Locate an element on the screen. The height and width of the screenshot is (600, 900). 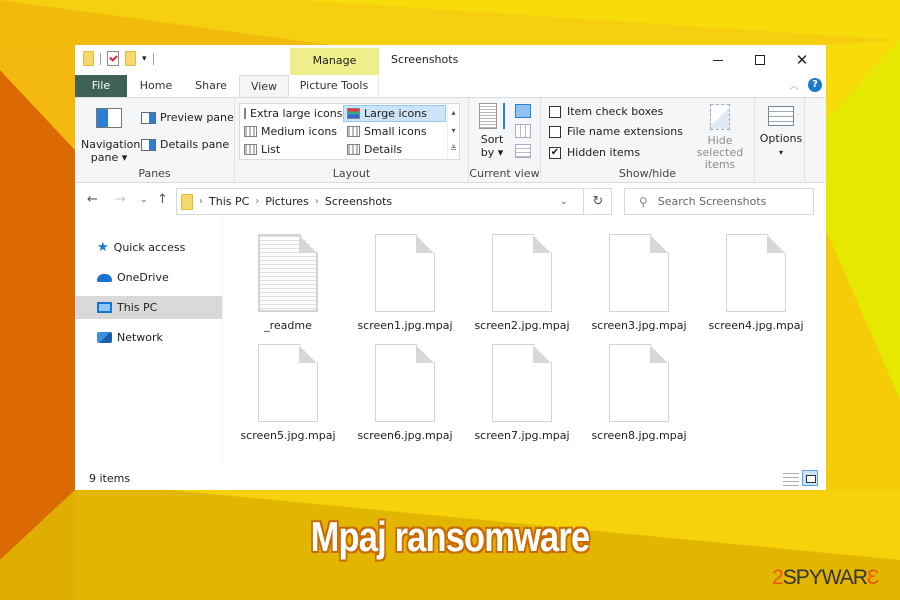
layout-list: List is located at coordinates (291, 149).